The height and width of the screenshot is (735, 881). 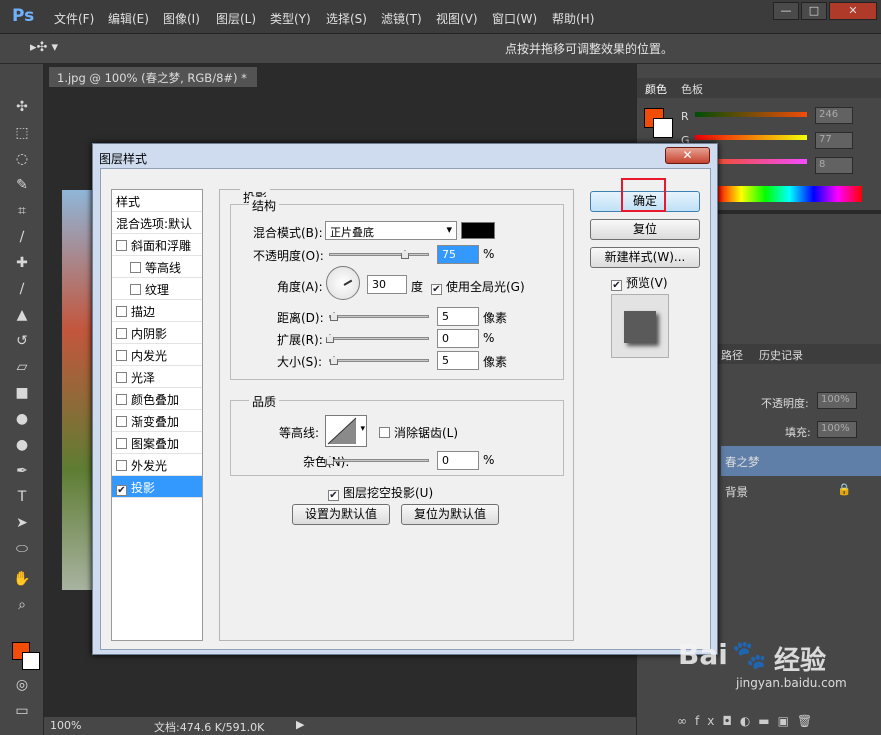 I want to click on opacity-field: 100%, so click(x=837, y=400).